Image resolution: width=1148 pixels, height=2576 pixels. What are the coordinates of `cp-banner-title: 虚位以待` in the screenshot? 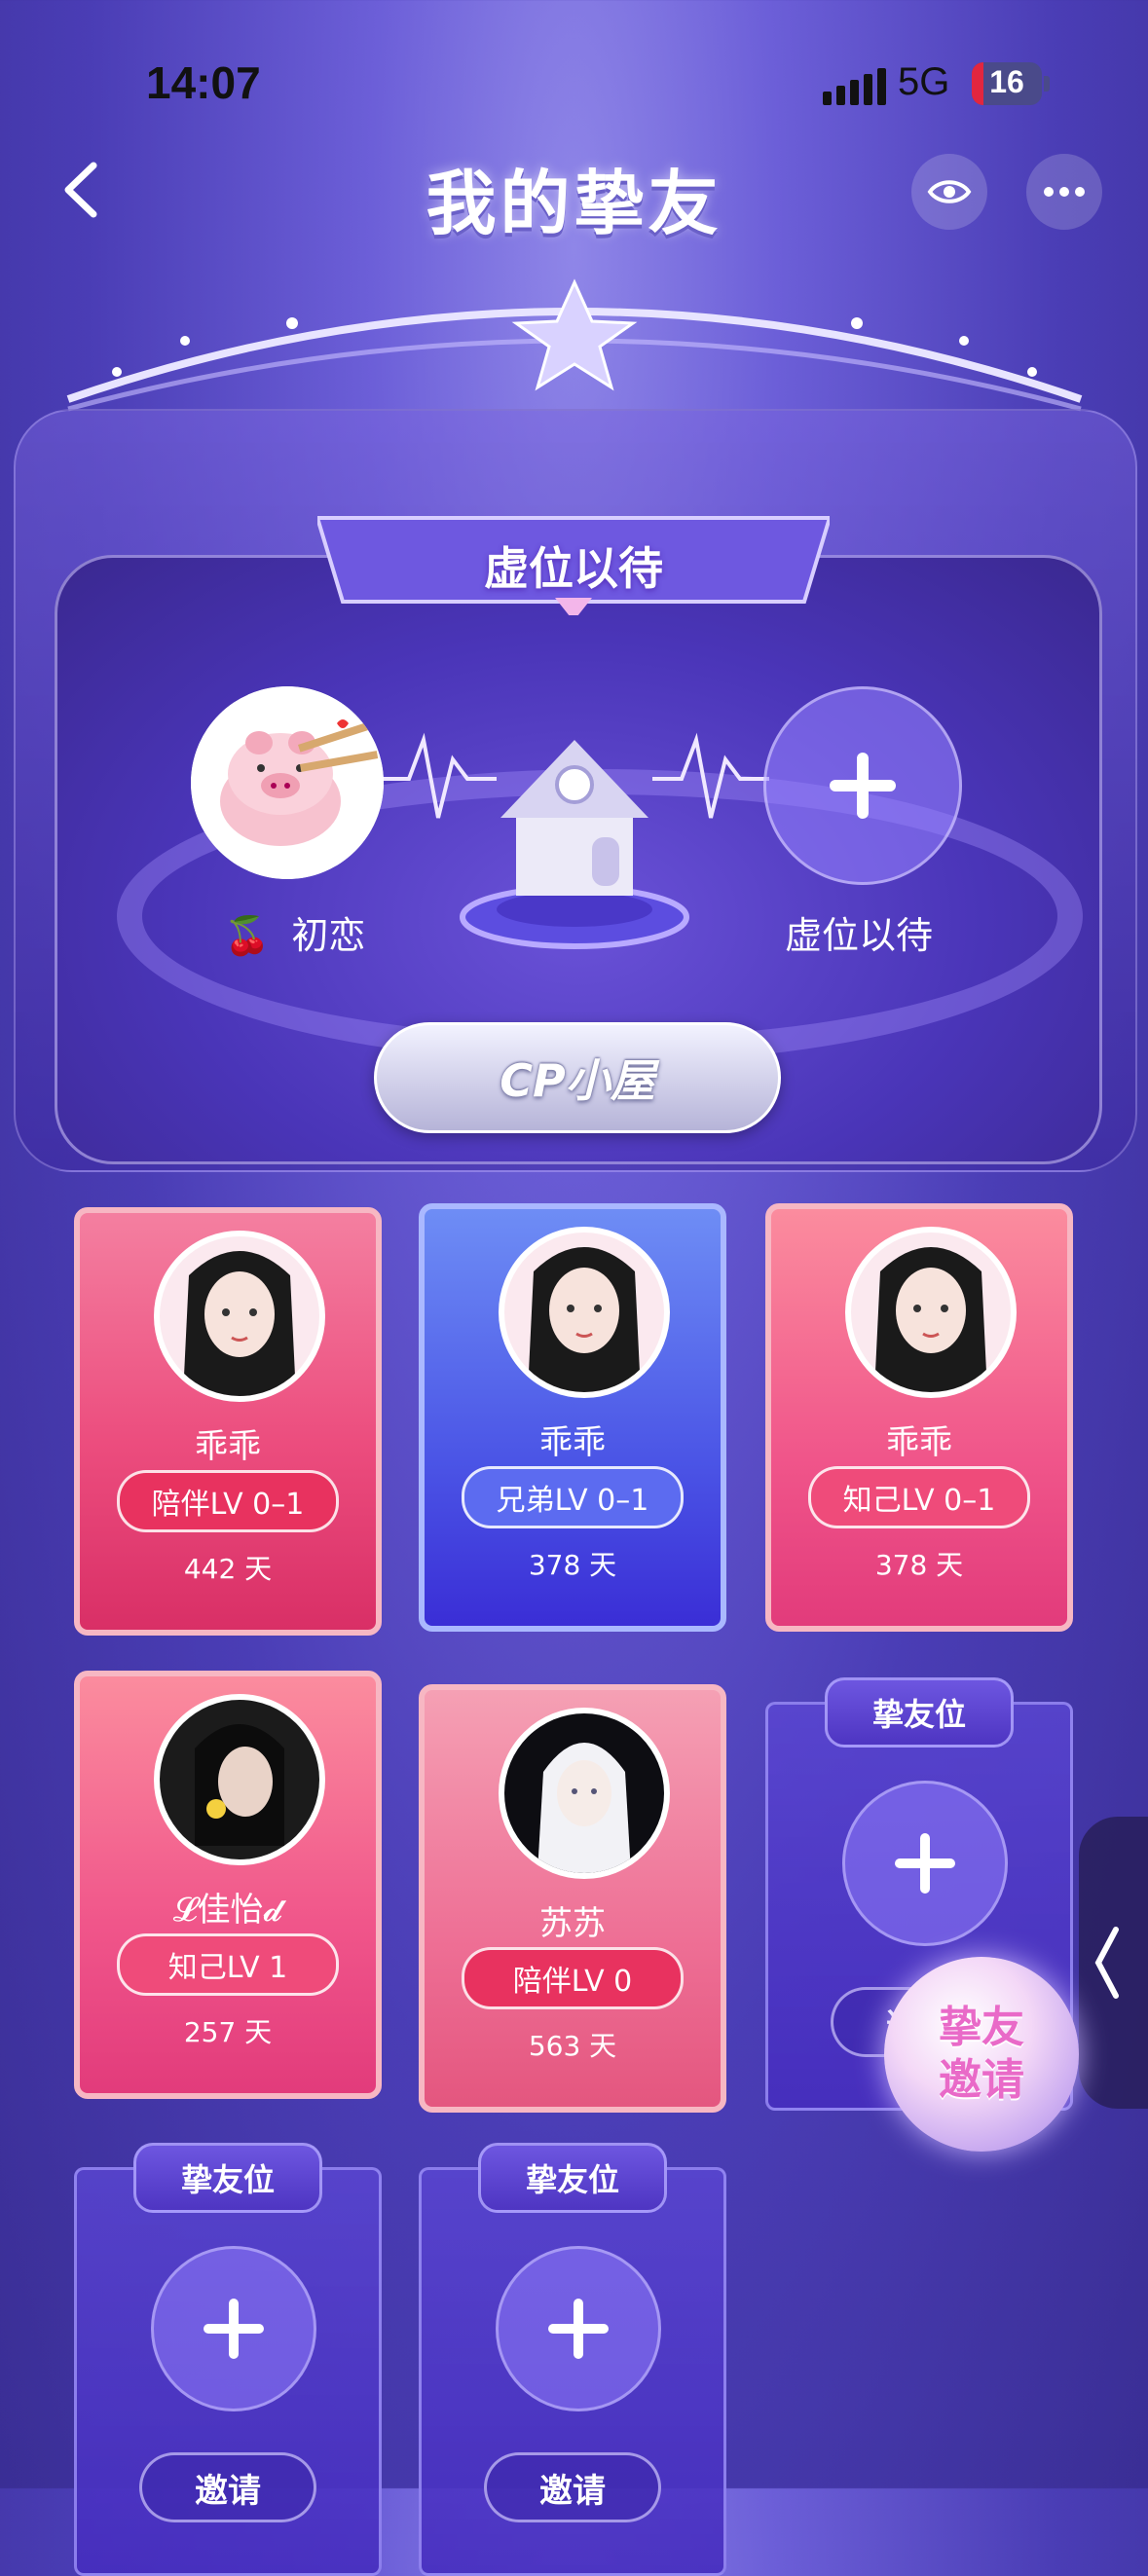 It's located at (574, 568).